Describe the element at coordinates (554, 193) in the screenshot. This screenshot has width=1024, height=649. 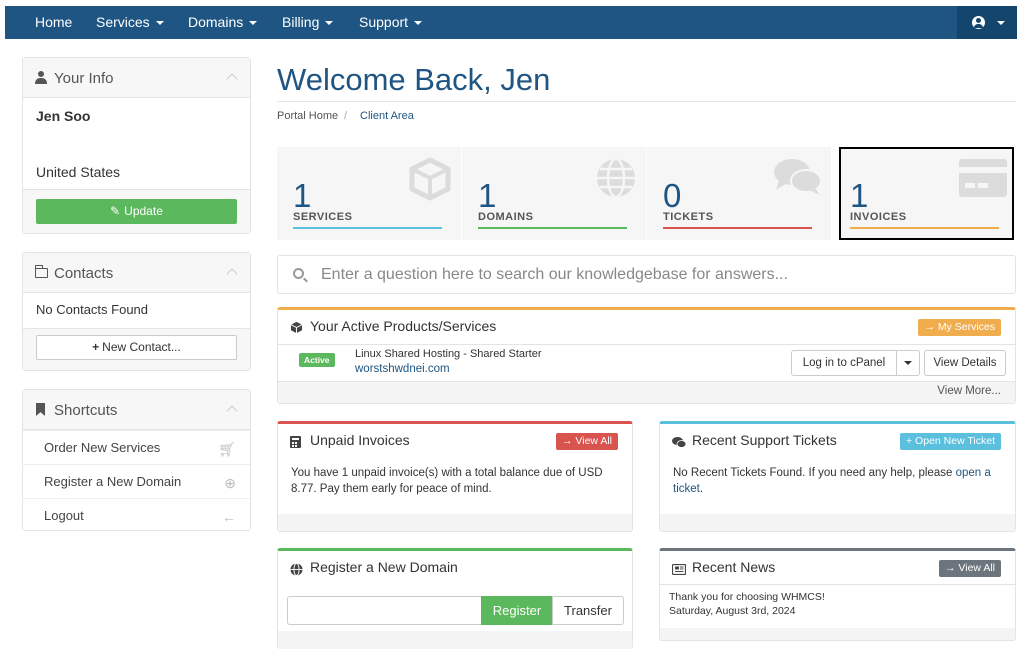
I see `stat-tile-domains: 1 DOMAINS` at that location.